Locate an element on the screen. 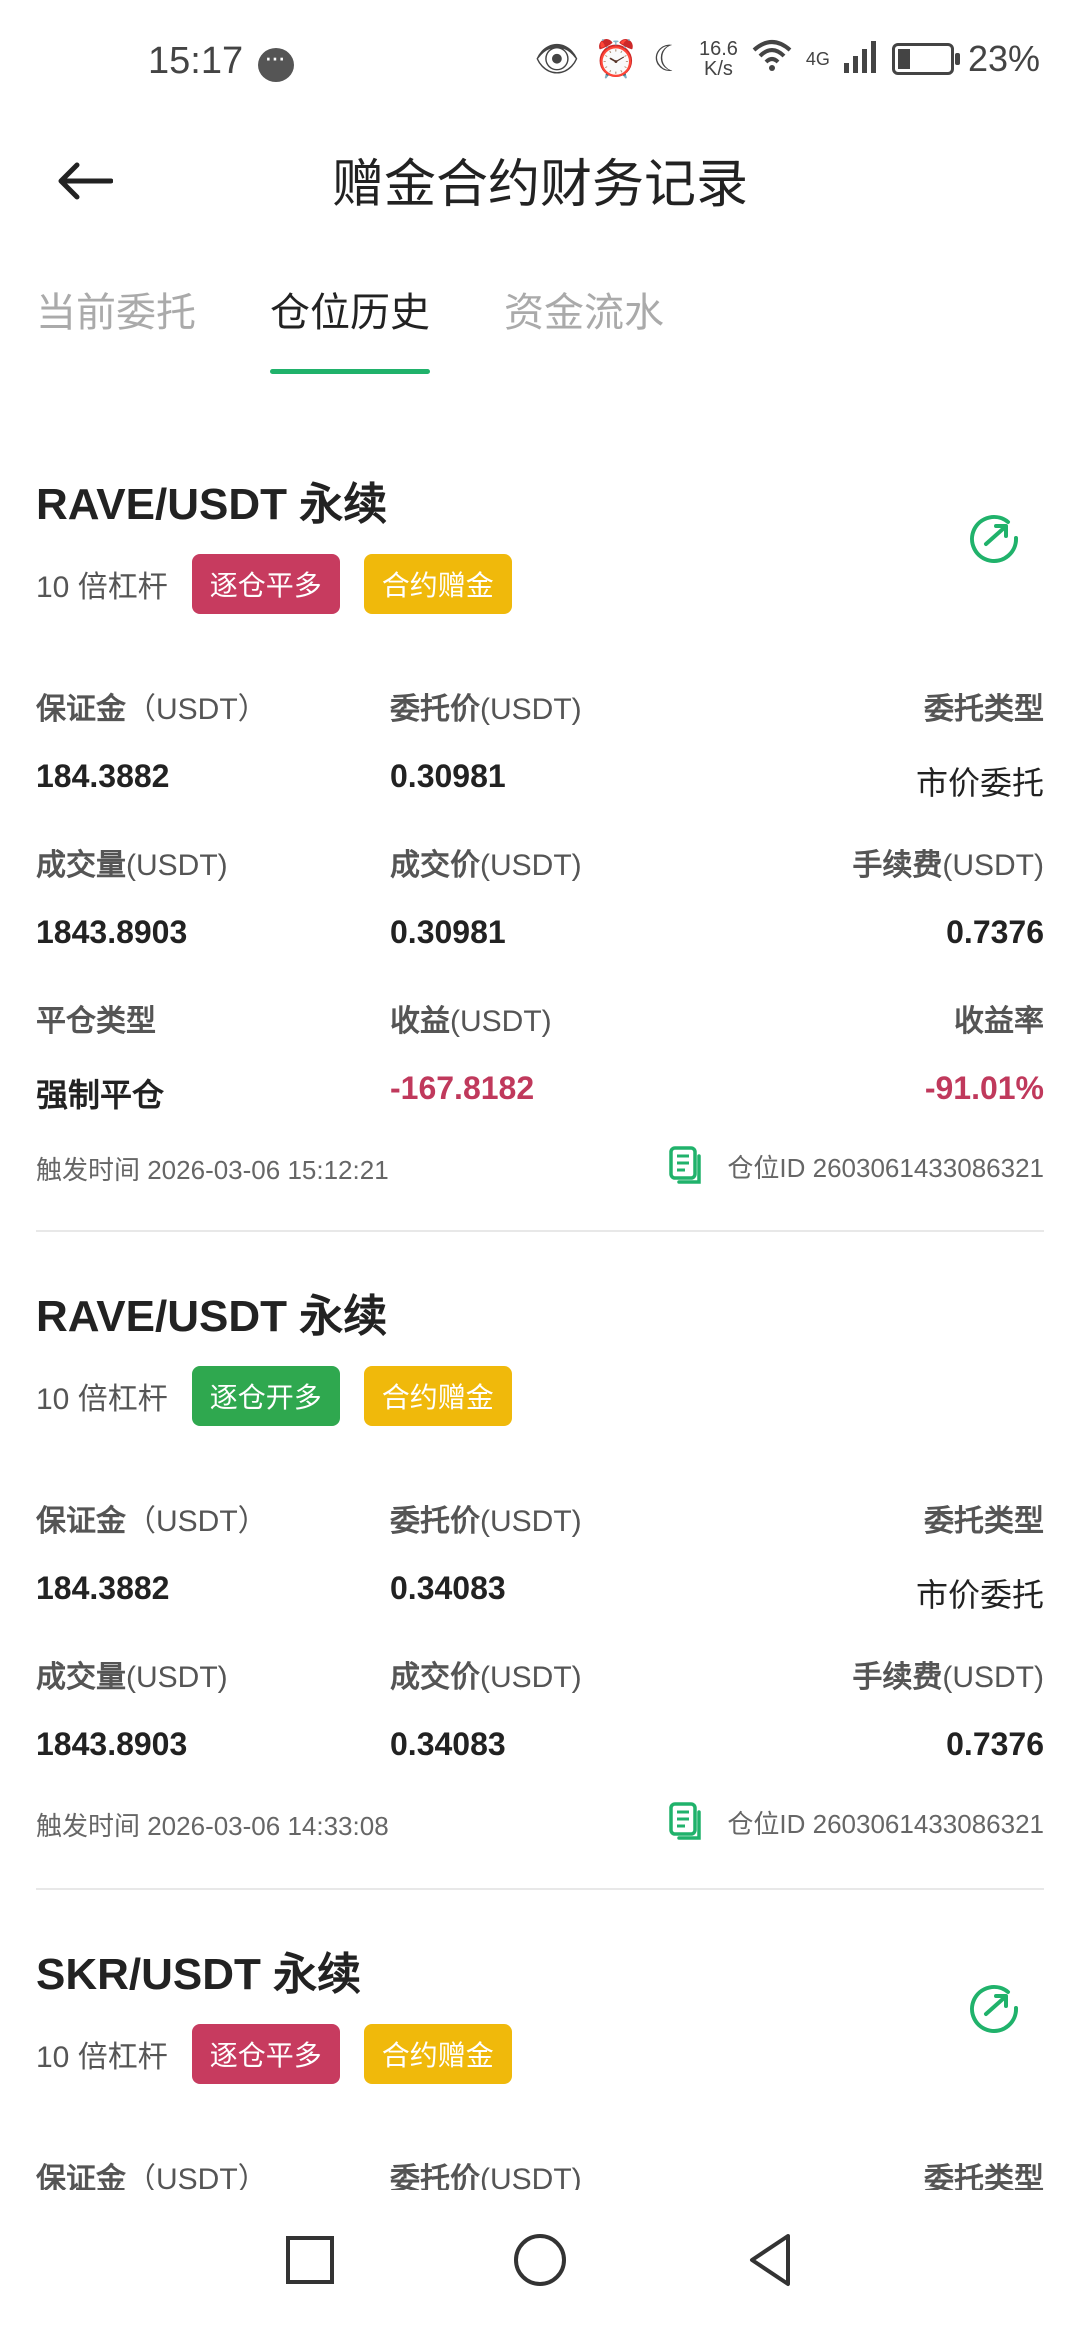  moon-icon: ☾ is located at coordinates (668, 58).